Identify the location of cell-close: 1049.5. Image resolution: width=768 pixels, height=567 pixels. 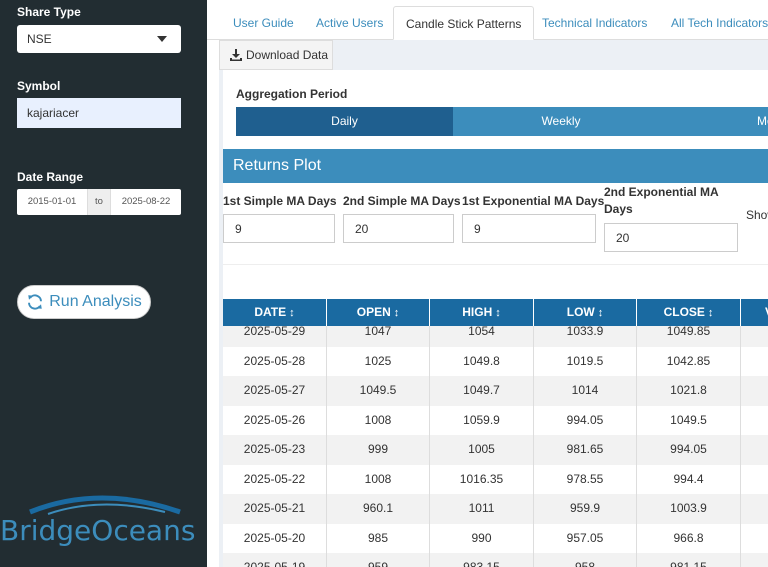
(689, 420).